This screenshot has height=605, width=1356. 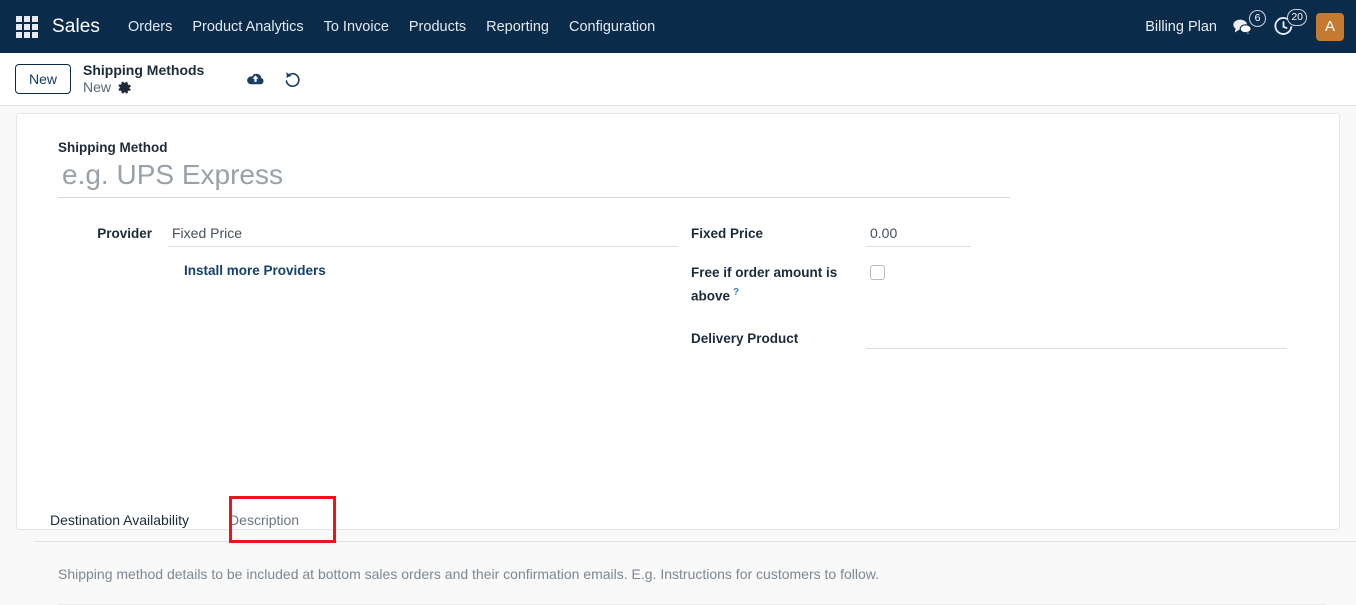 I want to click on help-icon: ?, so click(x=736, y=292).